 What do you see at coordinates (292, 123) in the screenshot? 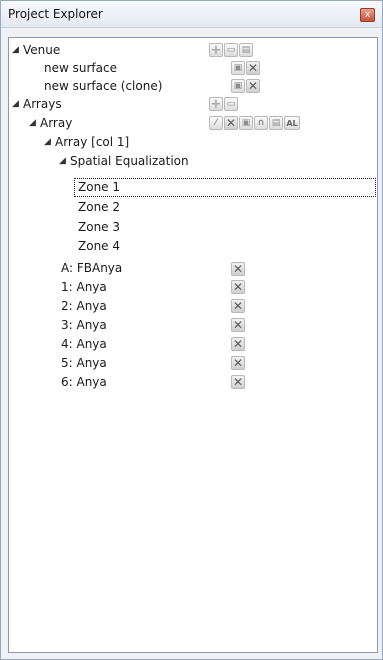
I see `al-icon: AL` at bounding box center [292, 123].